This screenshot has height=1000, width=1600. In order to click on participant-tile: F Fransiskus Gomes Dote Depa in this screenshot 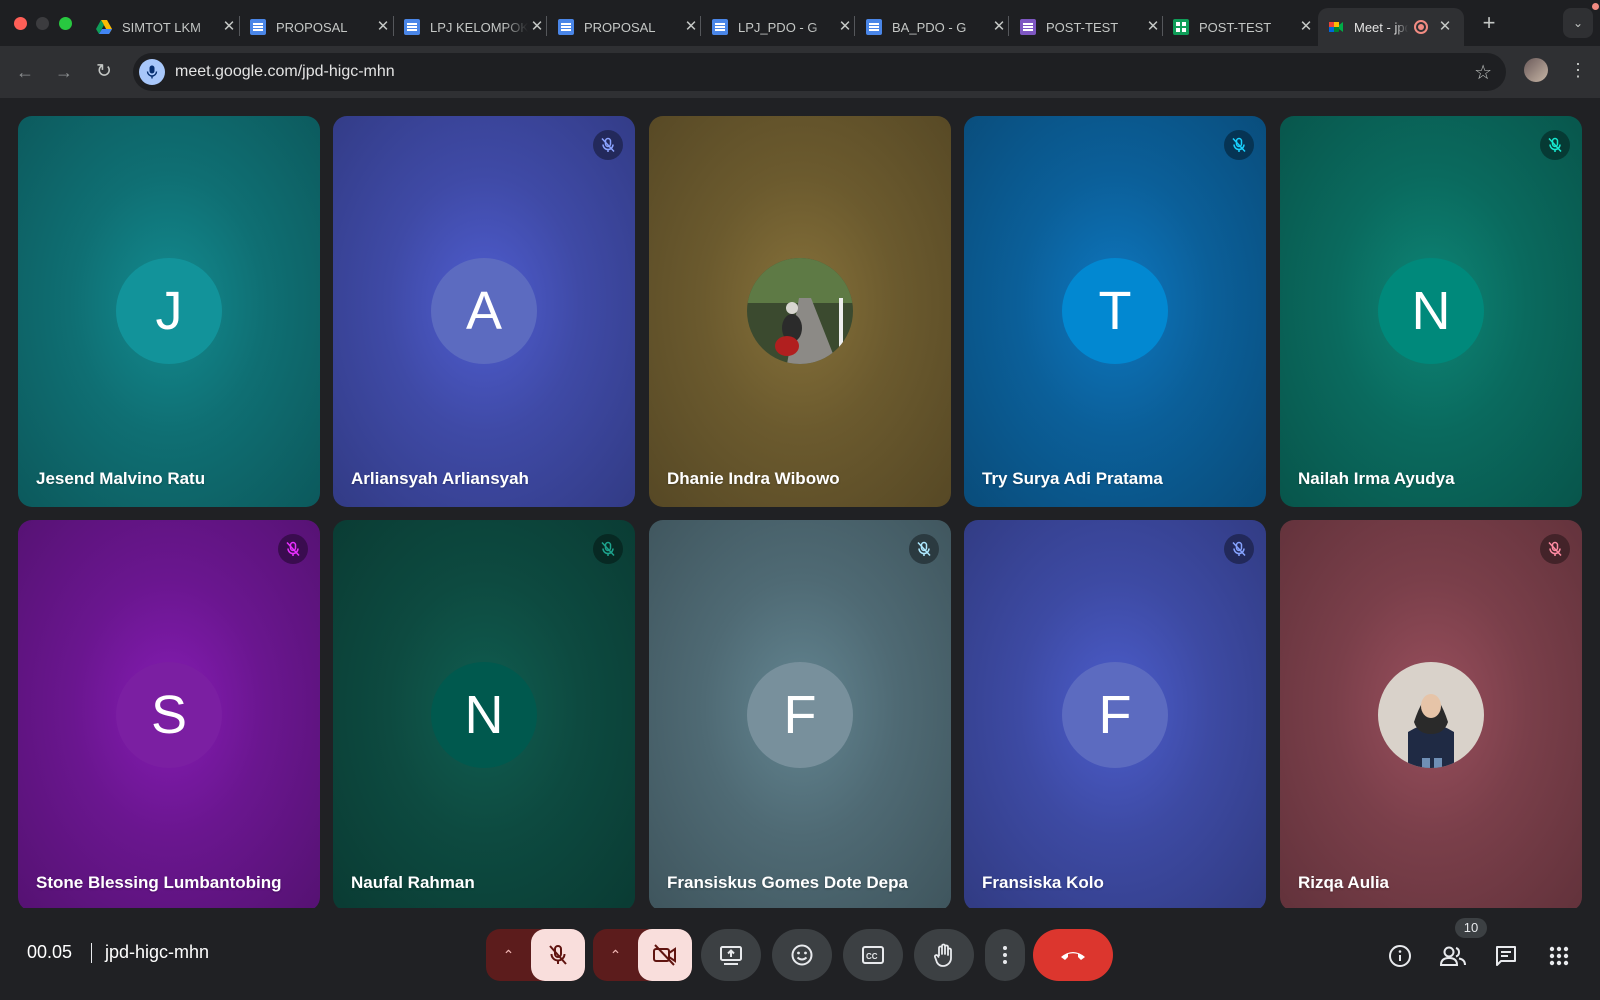, I will do `click(800, 715)`.